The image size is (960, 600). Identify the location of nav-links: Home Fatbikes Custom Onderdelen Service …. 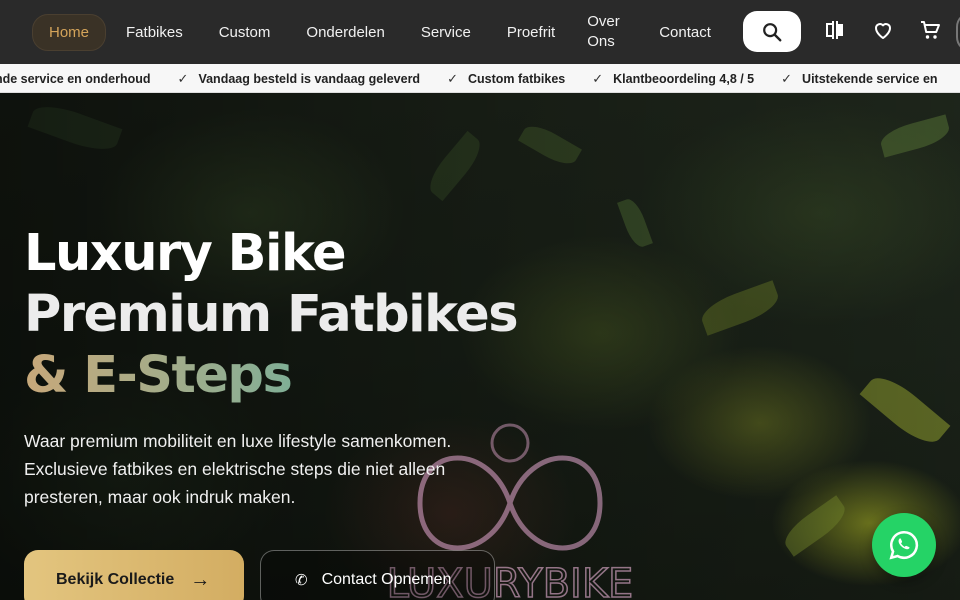
(381, 32).